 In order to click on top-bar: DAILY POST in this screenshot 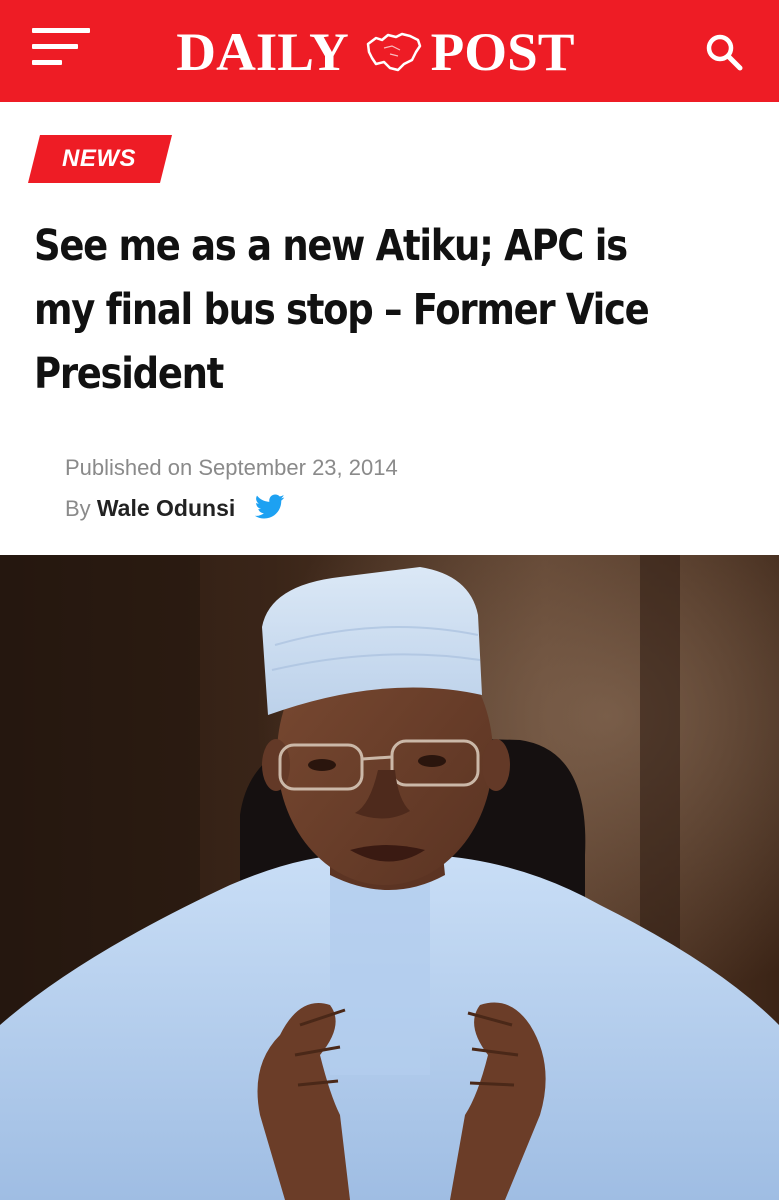, I will do `click(389, 51)`.